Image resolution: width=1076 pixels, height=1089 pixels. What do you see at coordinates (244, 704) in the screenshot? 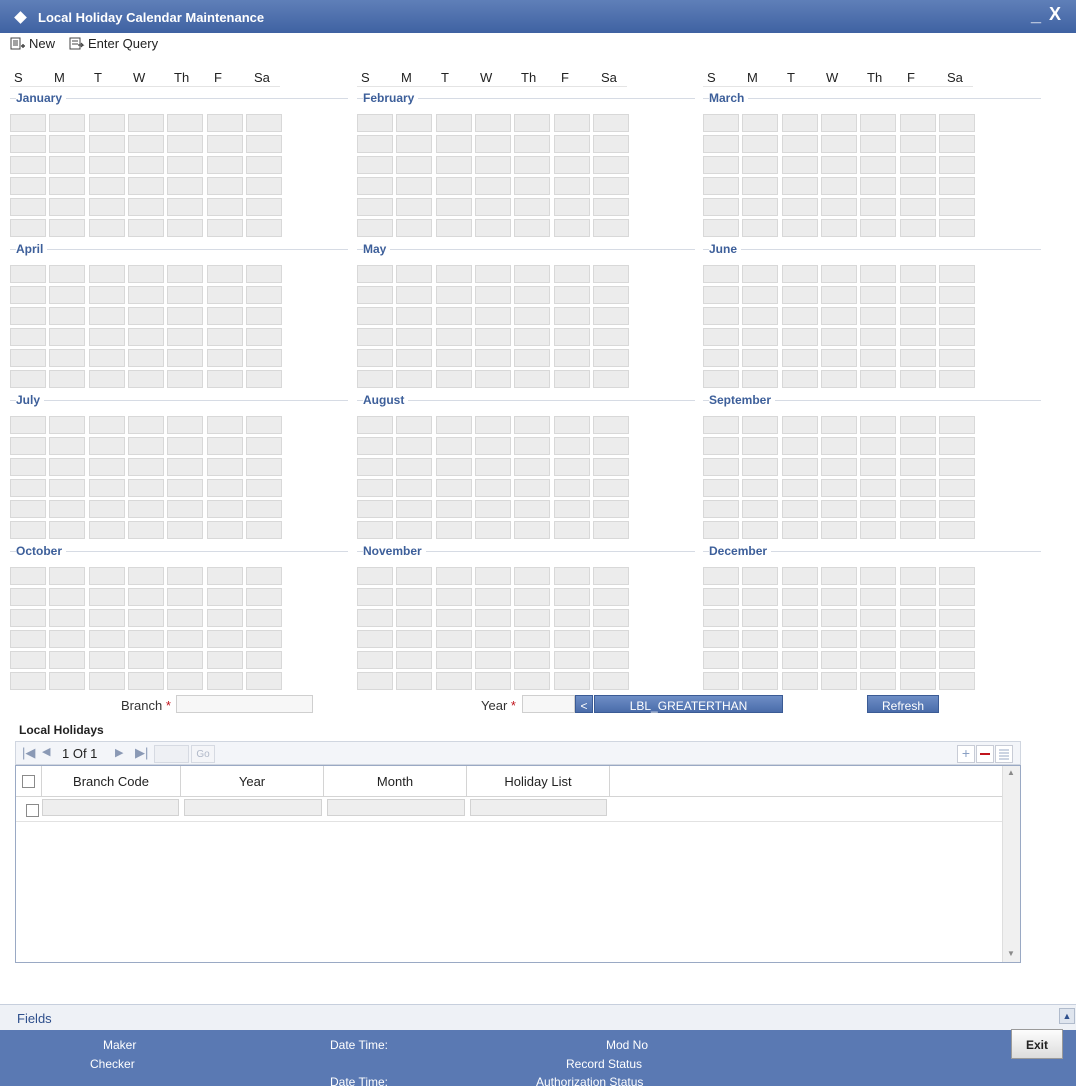
I see `branch-input` at bounding box center [244, 704].